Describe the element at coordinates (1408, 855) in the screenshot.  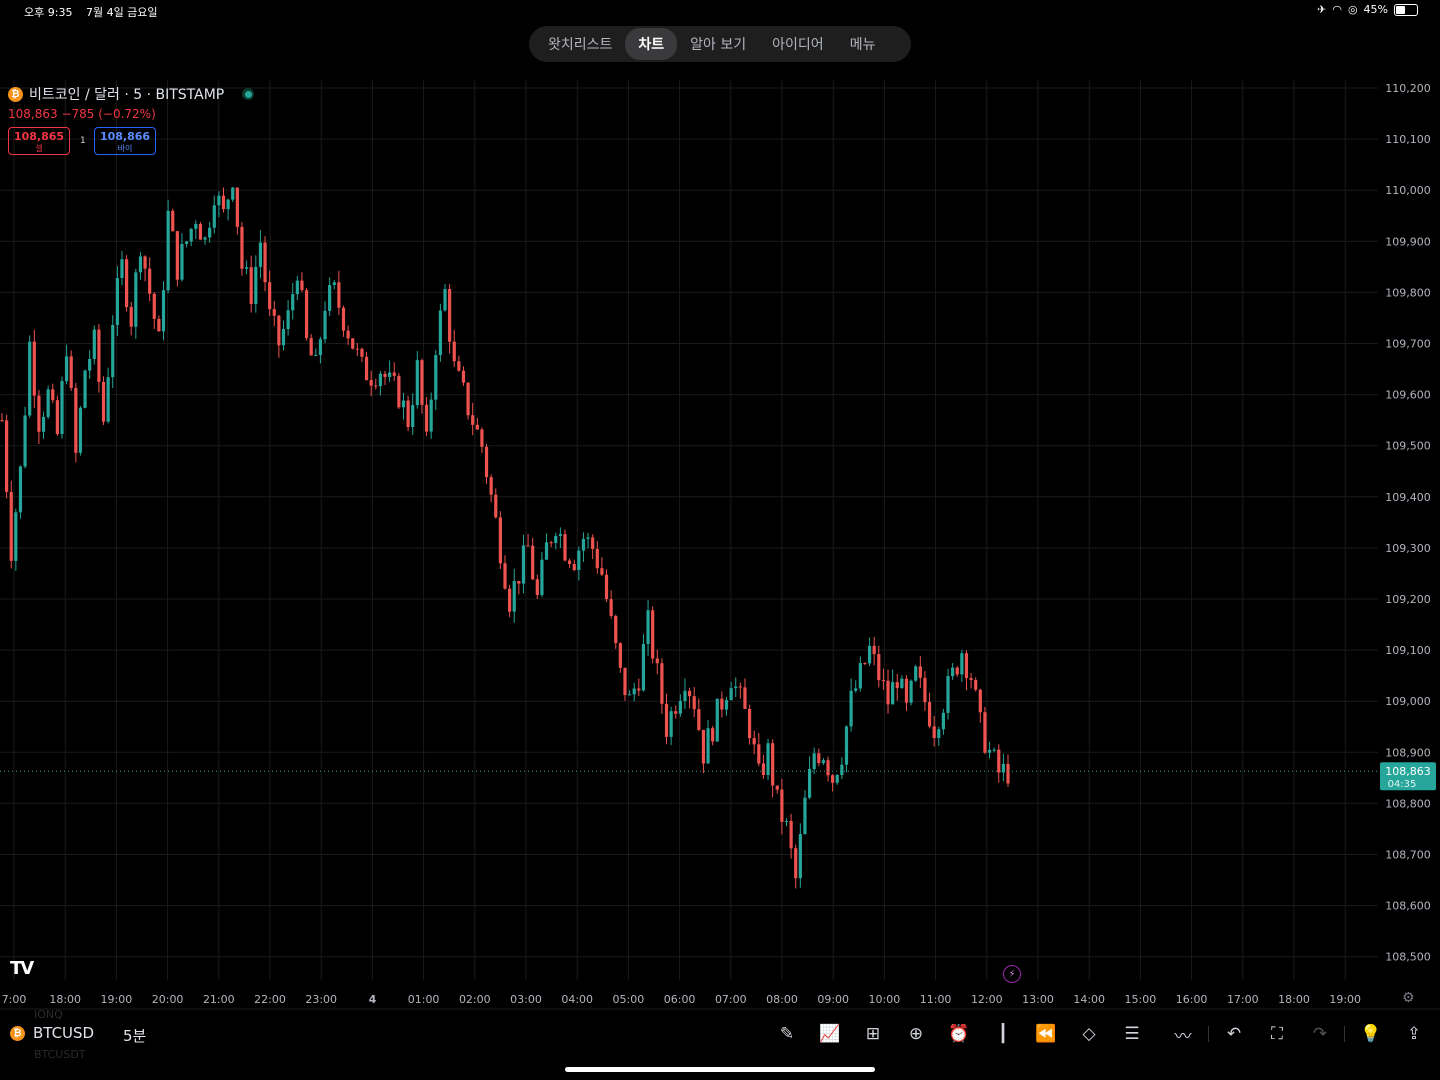
I see `y-axis-tick-label: 108,700` at that location.